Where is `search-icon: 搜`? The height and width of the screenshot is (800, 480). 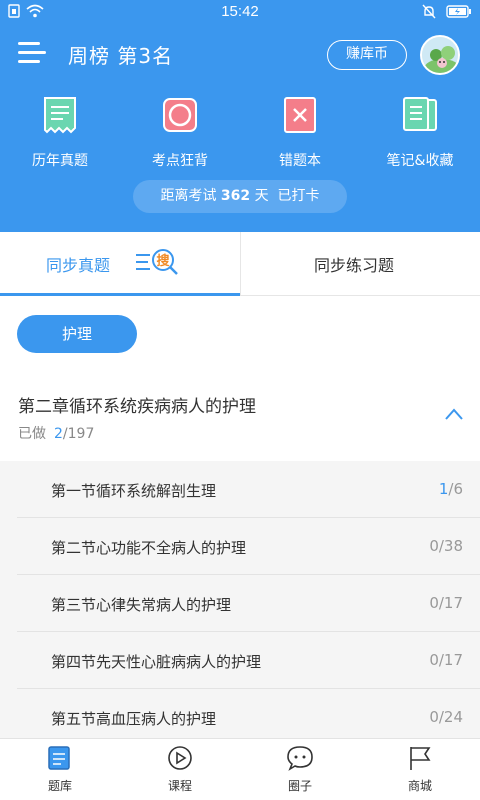 search-icon: 搜 is located at coordinates (157, 262).